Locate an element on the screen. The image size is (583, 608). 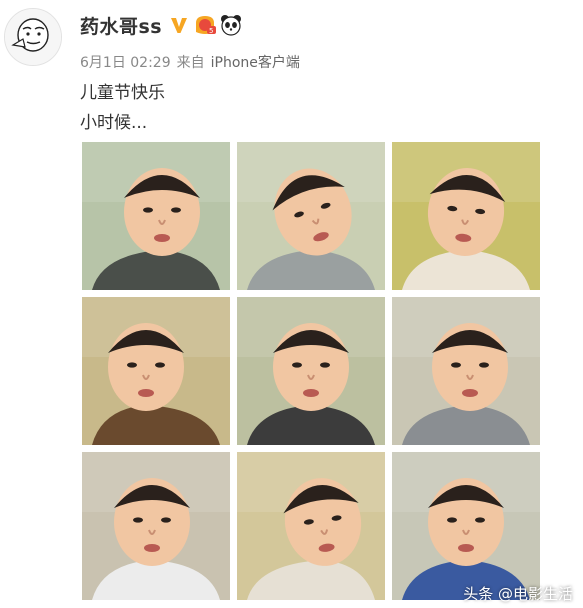
verified-v-icon is located at coordinates (179, 25).